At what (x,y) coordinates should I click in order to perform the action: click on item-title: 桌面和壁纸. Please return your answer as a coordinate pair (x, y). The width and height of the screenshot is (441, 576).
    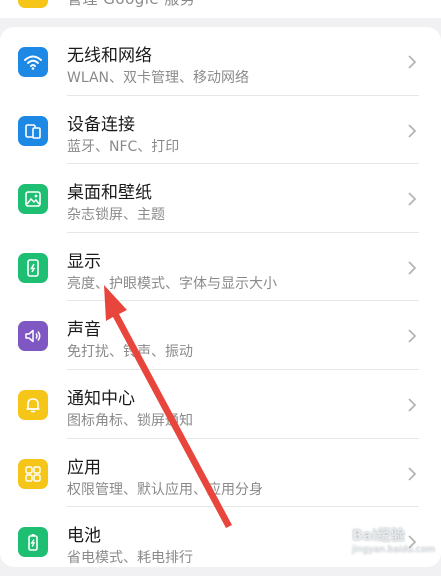
    Looking at the image, I should click on (109, 193).